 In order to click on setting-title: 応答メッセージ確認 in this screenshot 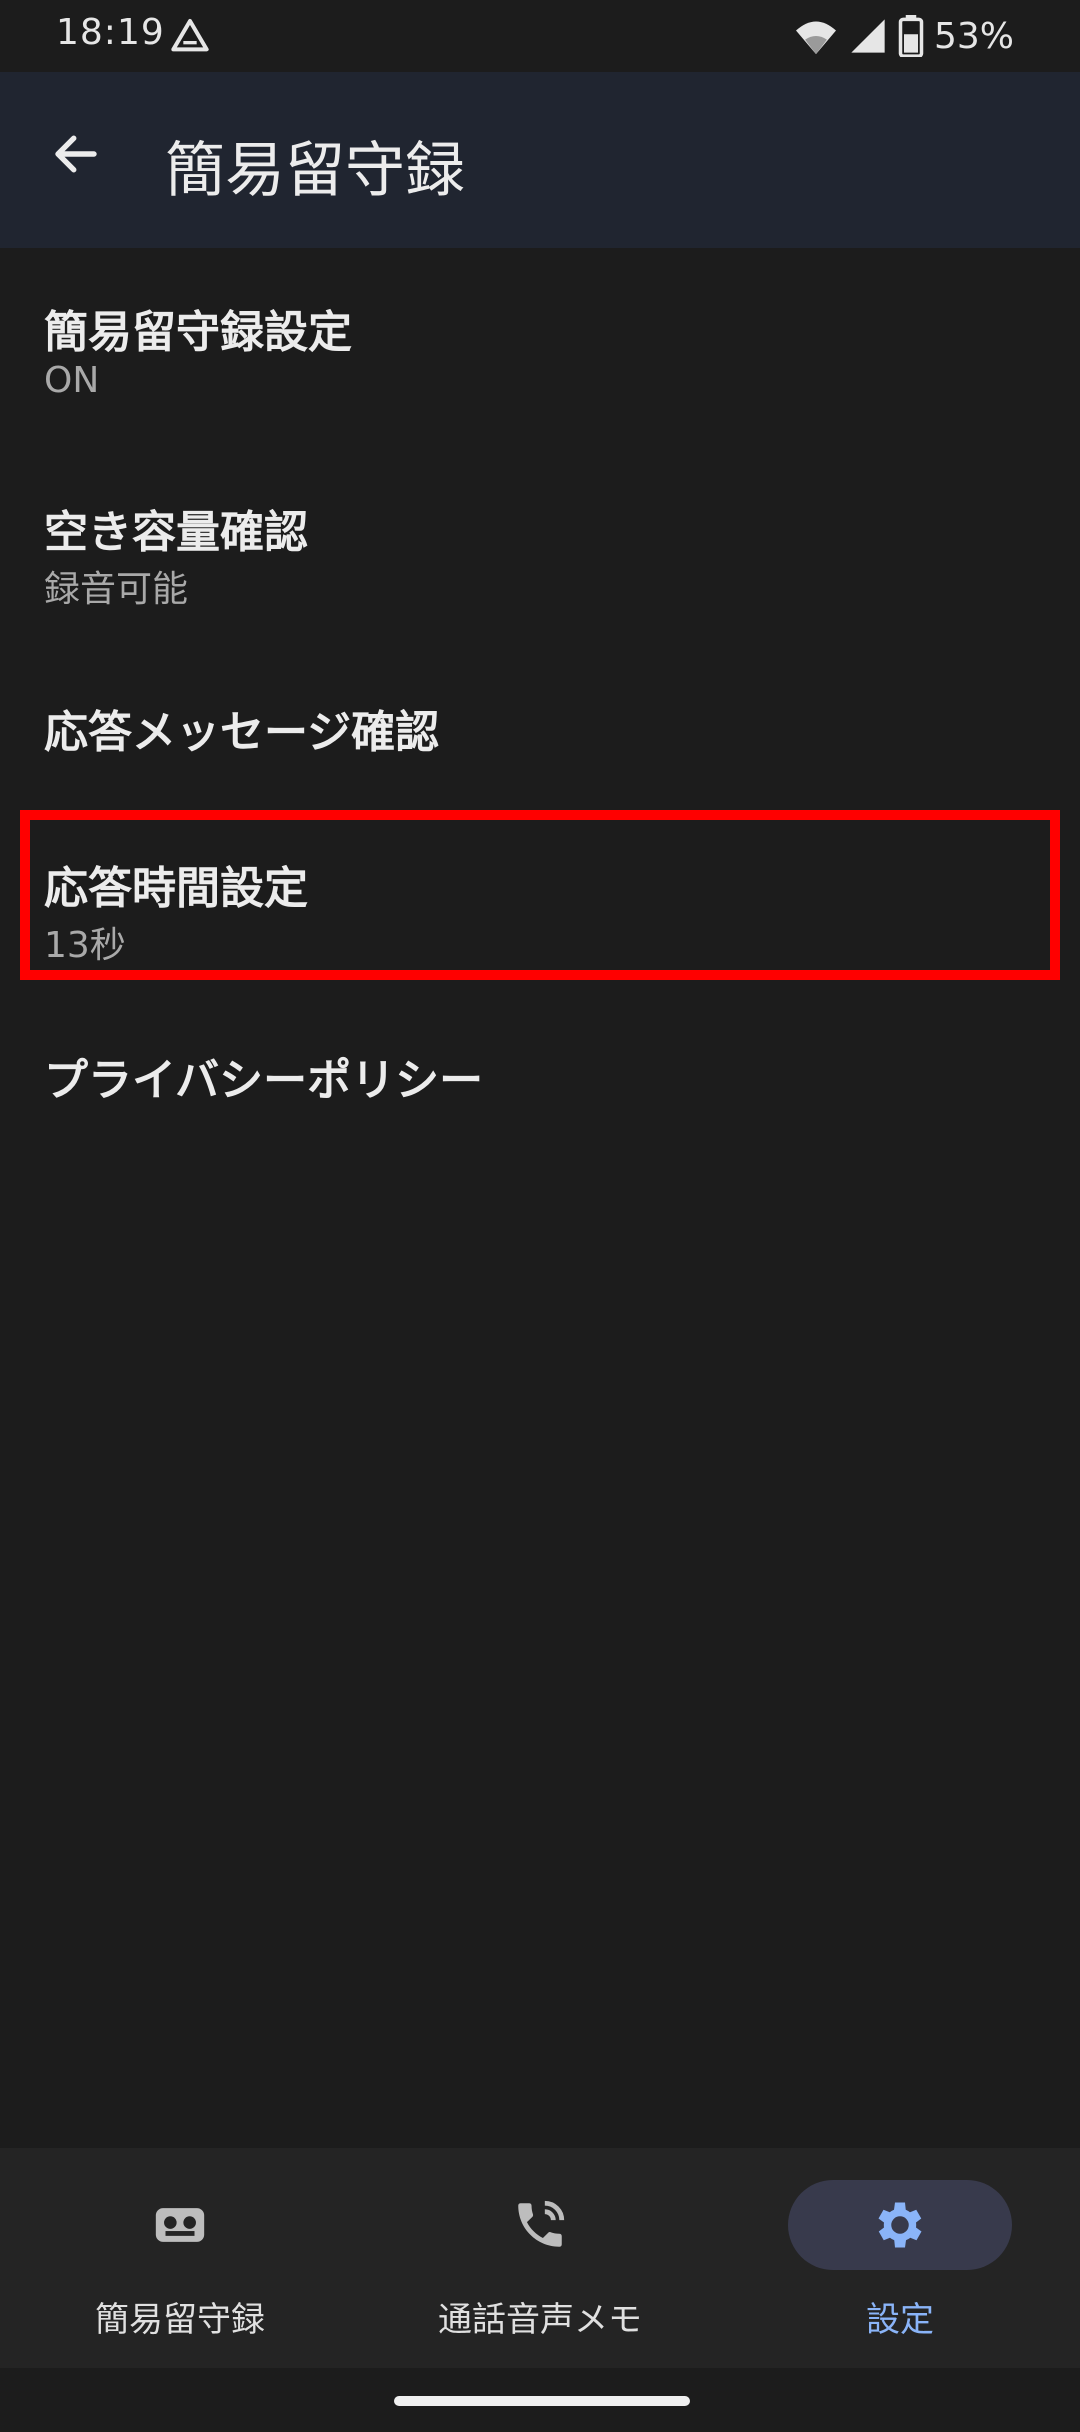, I will do `click(242, 732)`.